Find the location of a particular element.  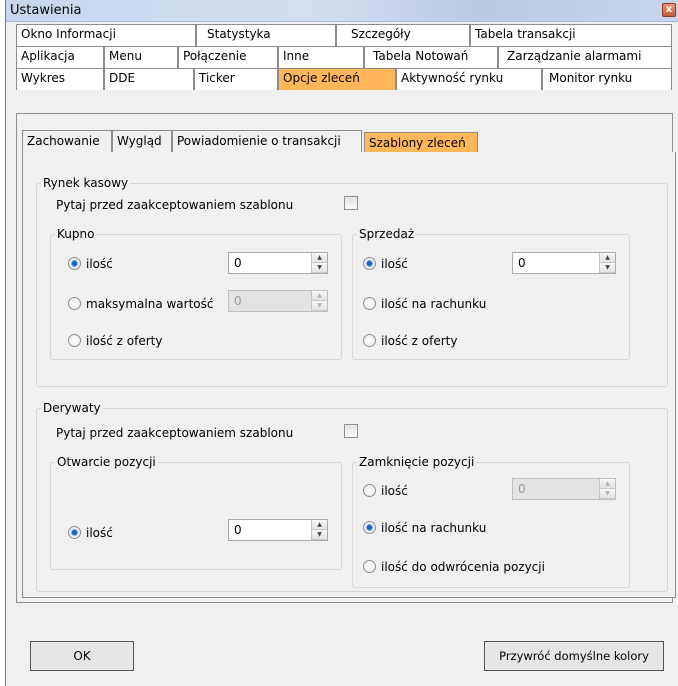

restore-defaults-button: Przywróć domyślne kolory is located at coordinates (574, 656).